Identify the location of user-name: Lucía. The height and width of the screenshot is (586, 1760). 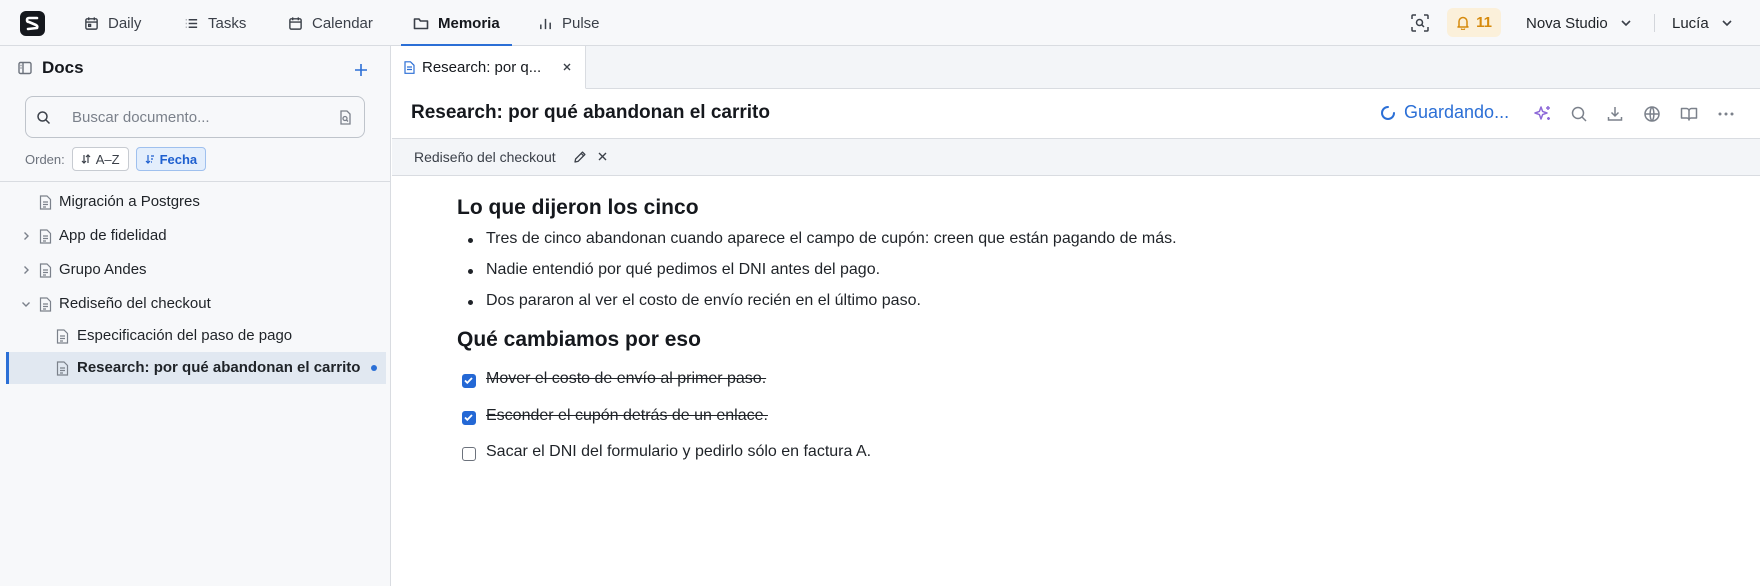
(1690, 23).